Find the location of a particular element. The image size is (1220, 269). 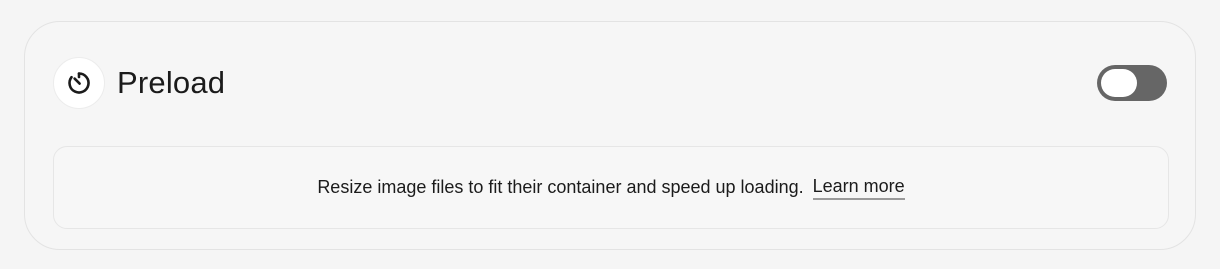

preload-toggle is located at coordinates (1132, 83).